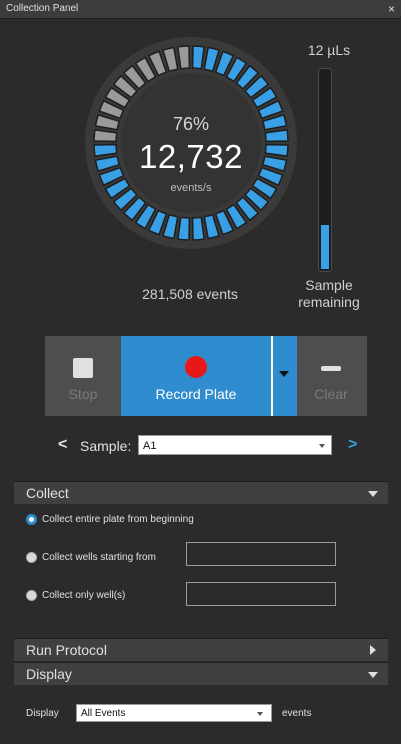 This screenshot has width=401, height=744. Describe the element at coordinates (42, 8) in the screenshot. I see `window-title: Collection Panel` at that location.